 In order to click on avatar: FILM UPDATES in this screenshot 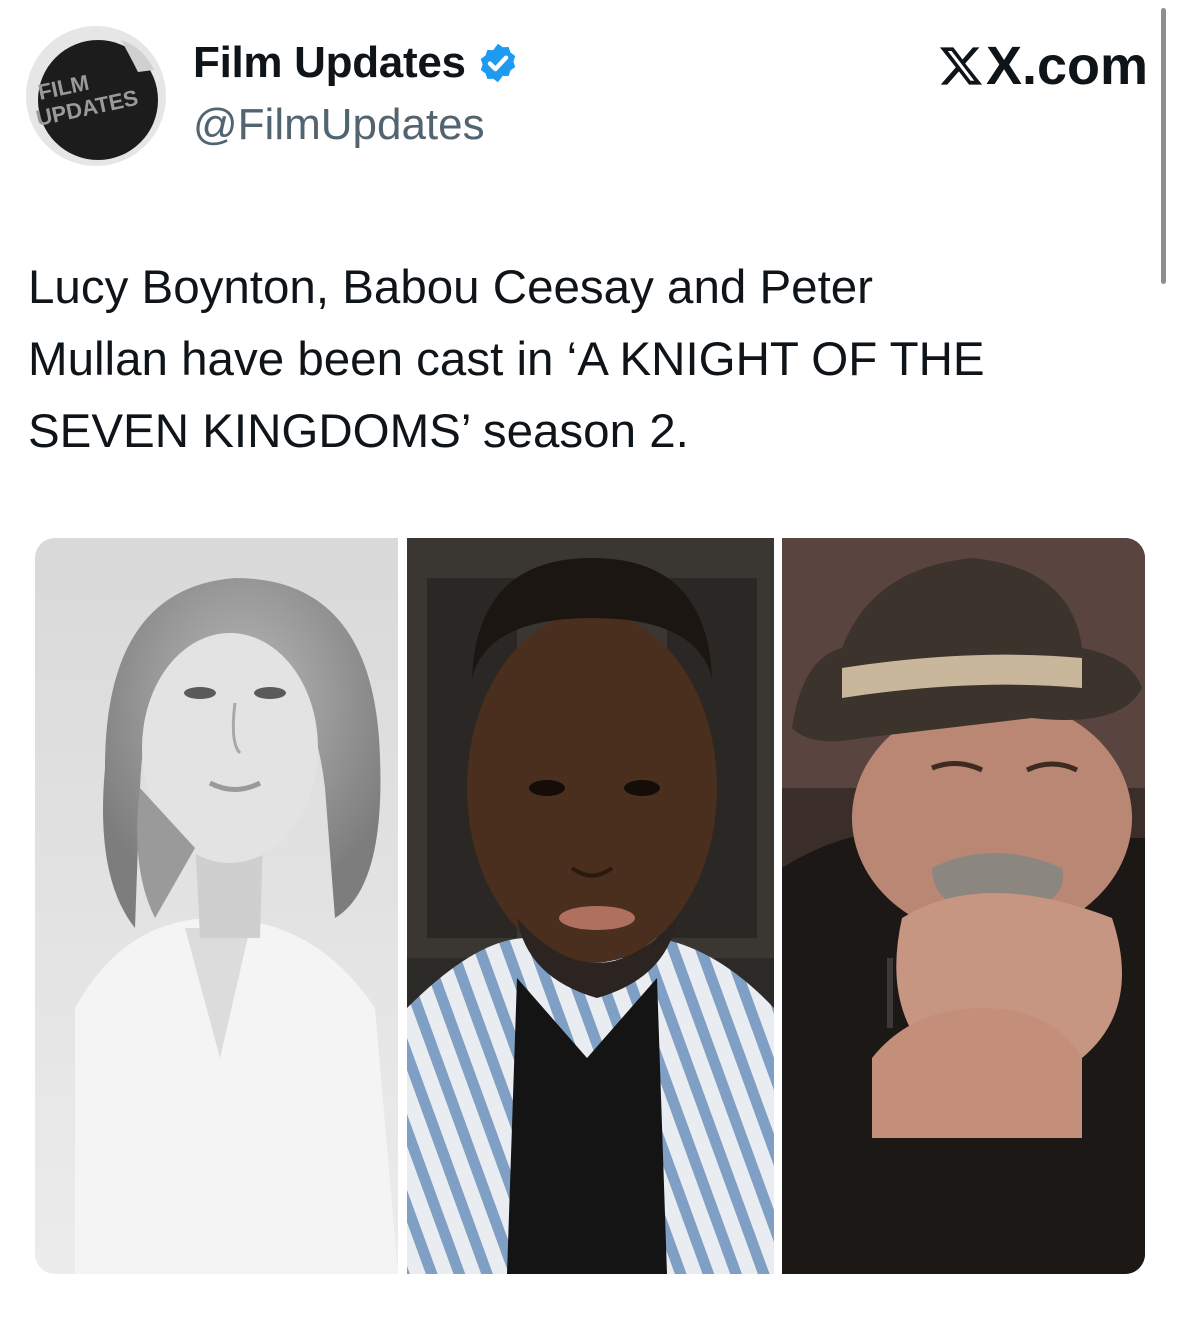, I will do `click(96, 96)`.